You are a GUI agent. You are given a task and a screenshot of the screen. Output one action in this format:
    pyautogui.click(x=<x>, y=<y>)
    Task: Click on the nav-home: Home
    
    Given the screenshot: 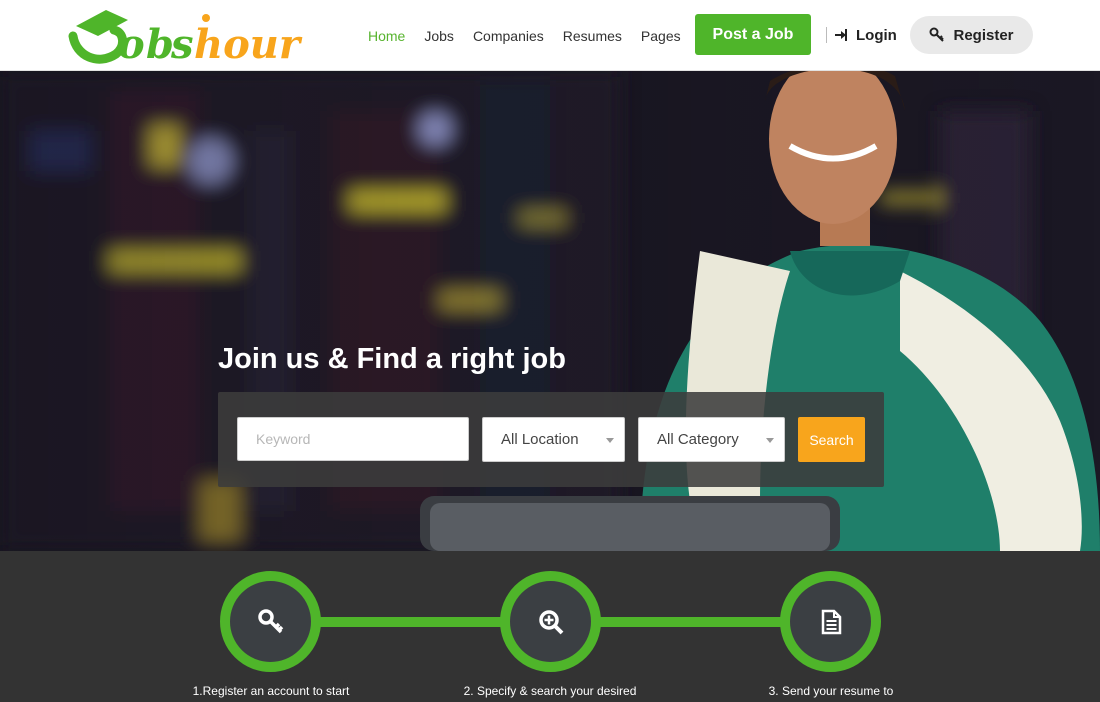 What is the action you would take?
    pyautogui.click(x=386, y=36)
    